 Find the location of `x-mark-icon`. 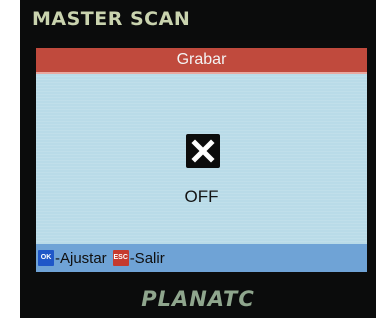

x-mark-icon is located at coordinates (203, 151).